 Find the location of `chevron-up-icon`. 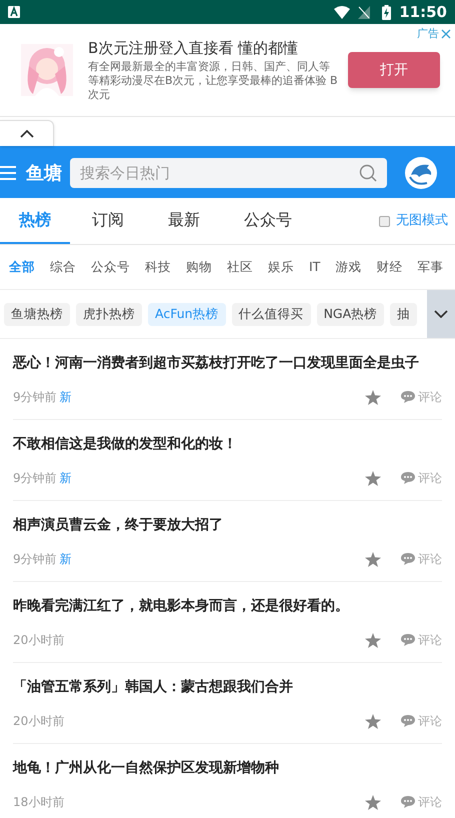

chevron-up-icon is located at coordinates (27, 134).